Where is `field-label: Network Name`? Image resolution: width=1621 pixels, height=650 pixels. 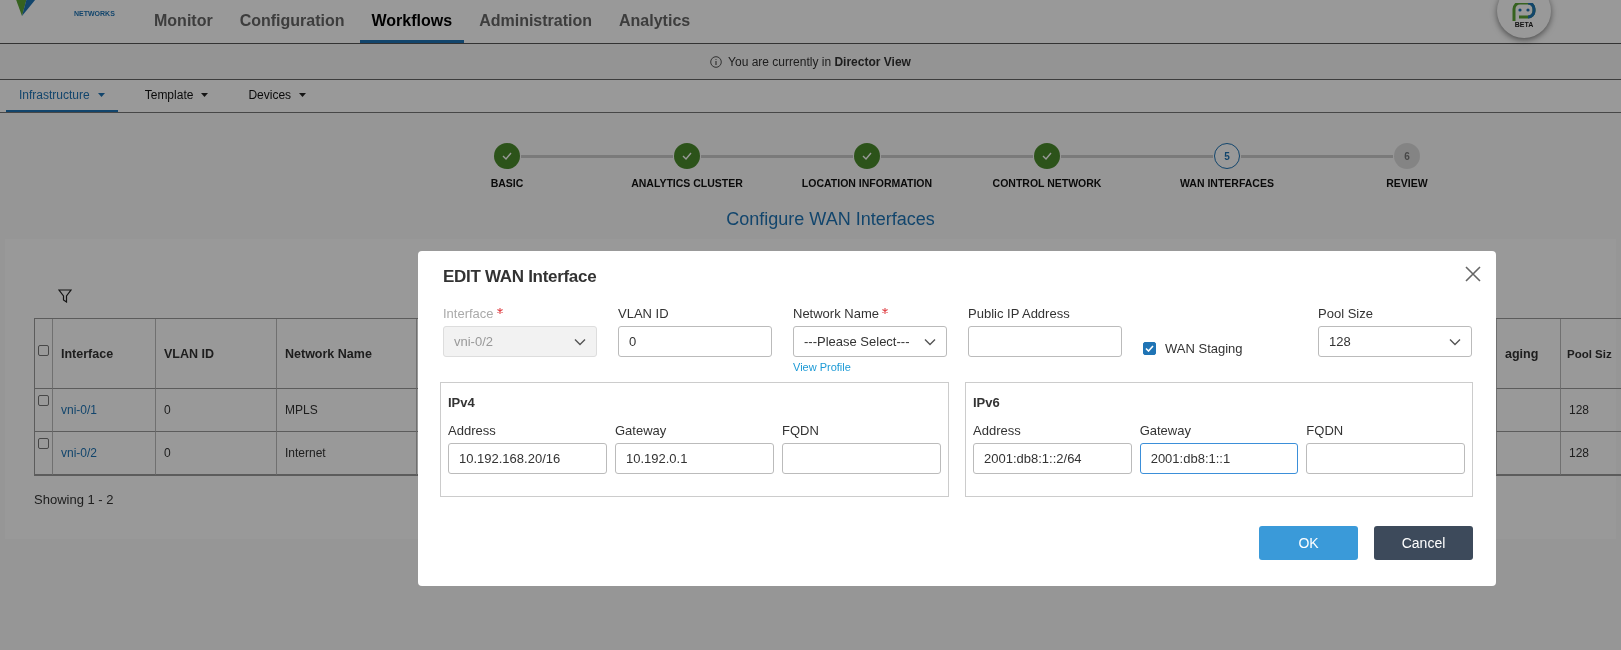
field-label: Network Name is located at coordinates (870, 316).